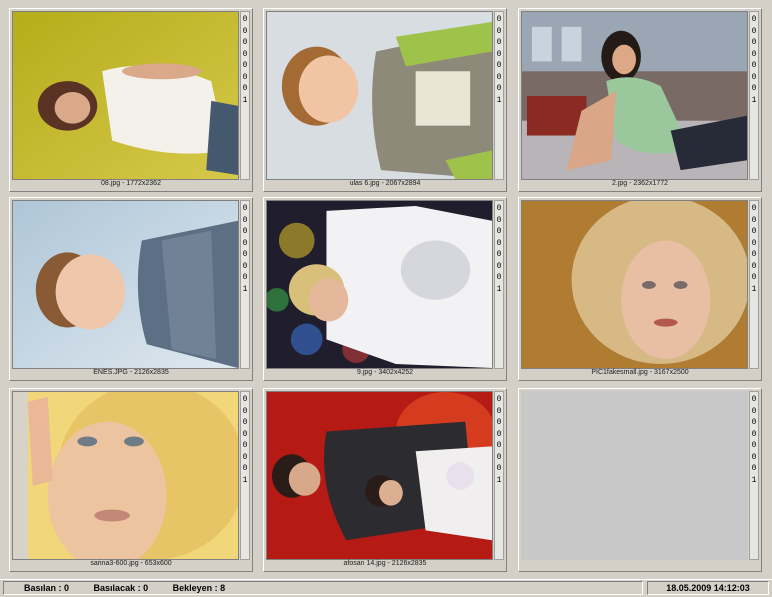  I want to click on thumbnail-tile: 00000001 08.jpg - 1772x2362, so click(131, 100).